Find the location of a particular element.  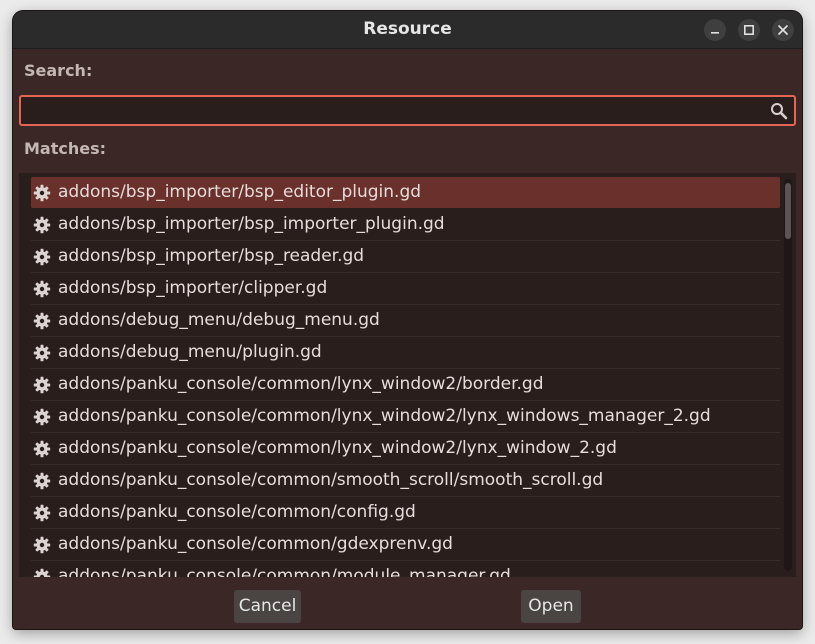

title-bar: Resource is located at coordinates (407, 30).